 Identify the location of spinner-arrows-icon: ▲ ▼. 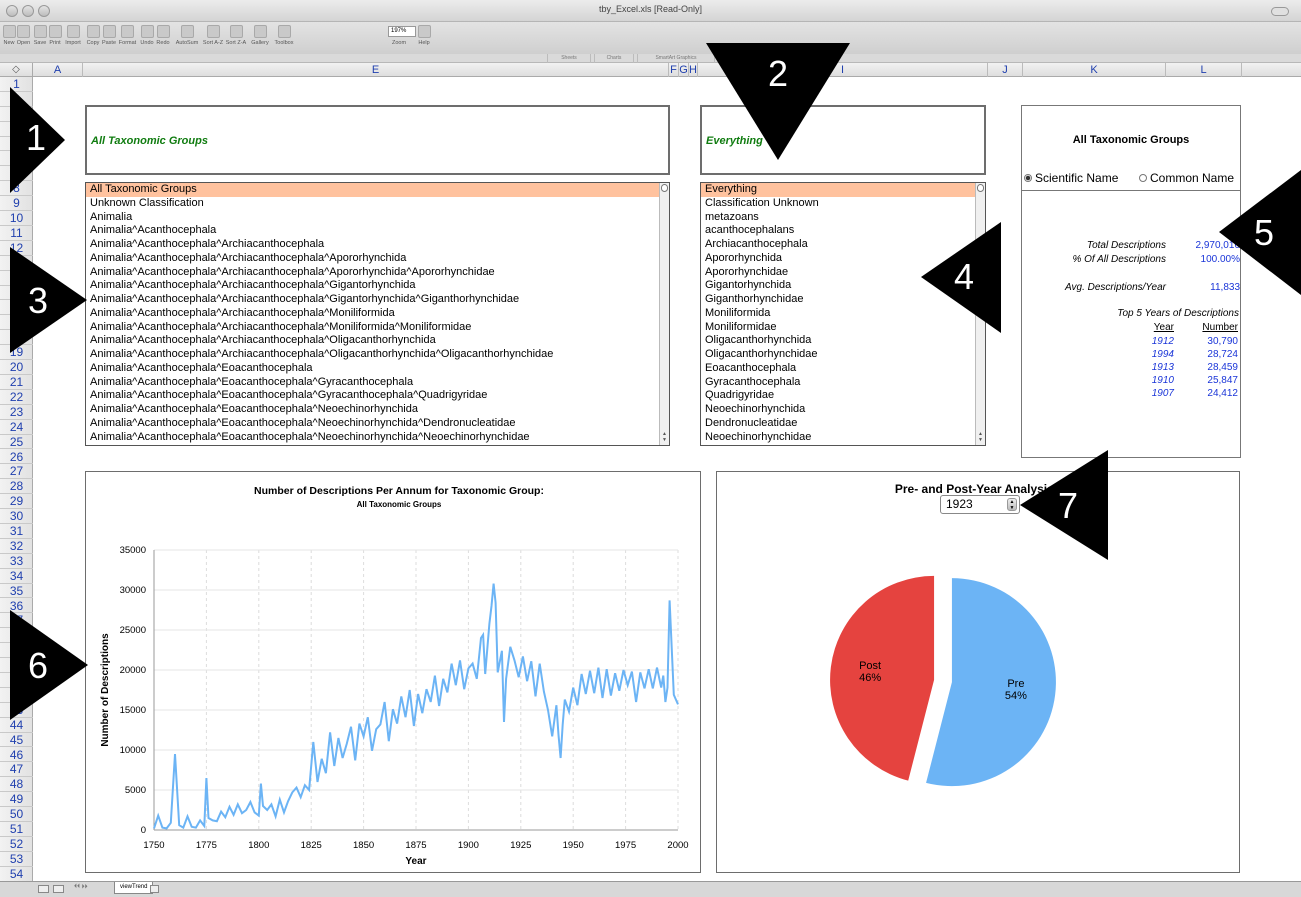
(1012, 504).